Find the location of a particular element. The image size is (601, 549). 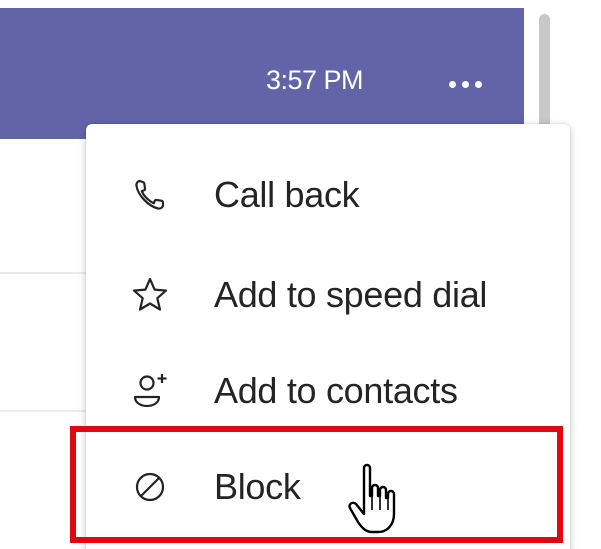

add-contact-icon is located at coordinates (150, 391).